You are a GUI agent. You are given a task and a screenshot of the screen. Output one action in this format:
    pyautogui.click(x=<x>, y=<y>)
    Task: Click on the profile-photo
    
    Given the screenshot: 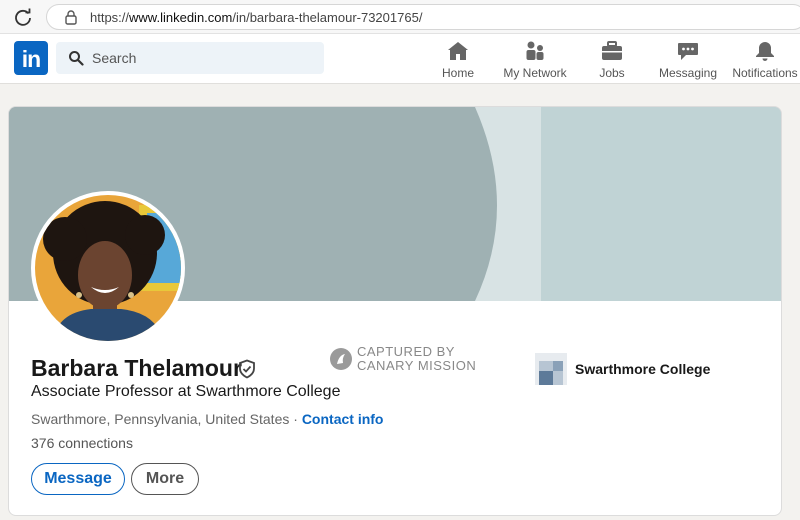 What is the action you would take?
    pyautogui.click(x=108, y=268)
    